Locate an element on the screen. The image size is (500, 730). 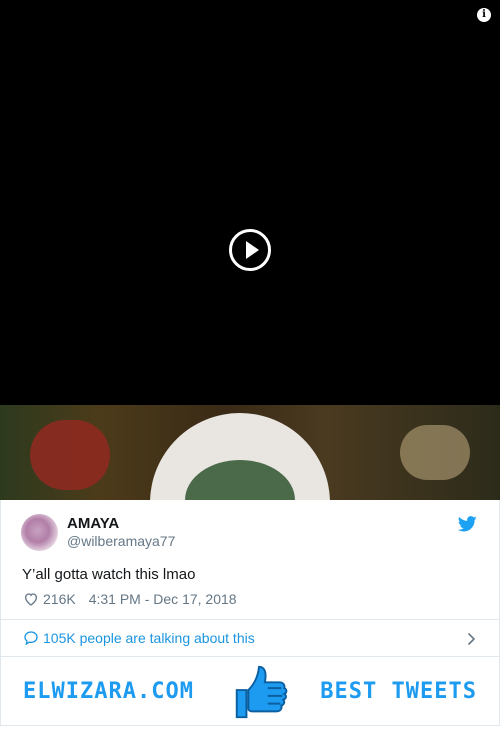
promo-banner: ELWIZARA.COM BEST TWEETS is located at coordinates (250, 691).